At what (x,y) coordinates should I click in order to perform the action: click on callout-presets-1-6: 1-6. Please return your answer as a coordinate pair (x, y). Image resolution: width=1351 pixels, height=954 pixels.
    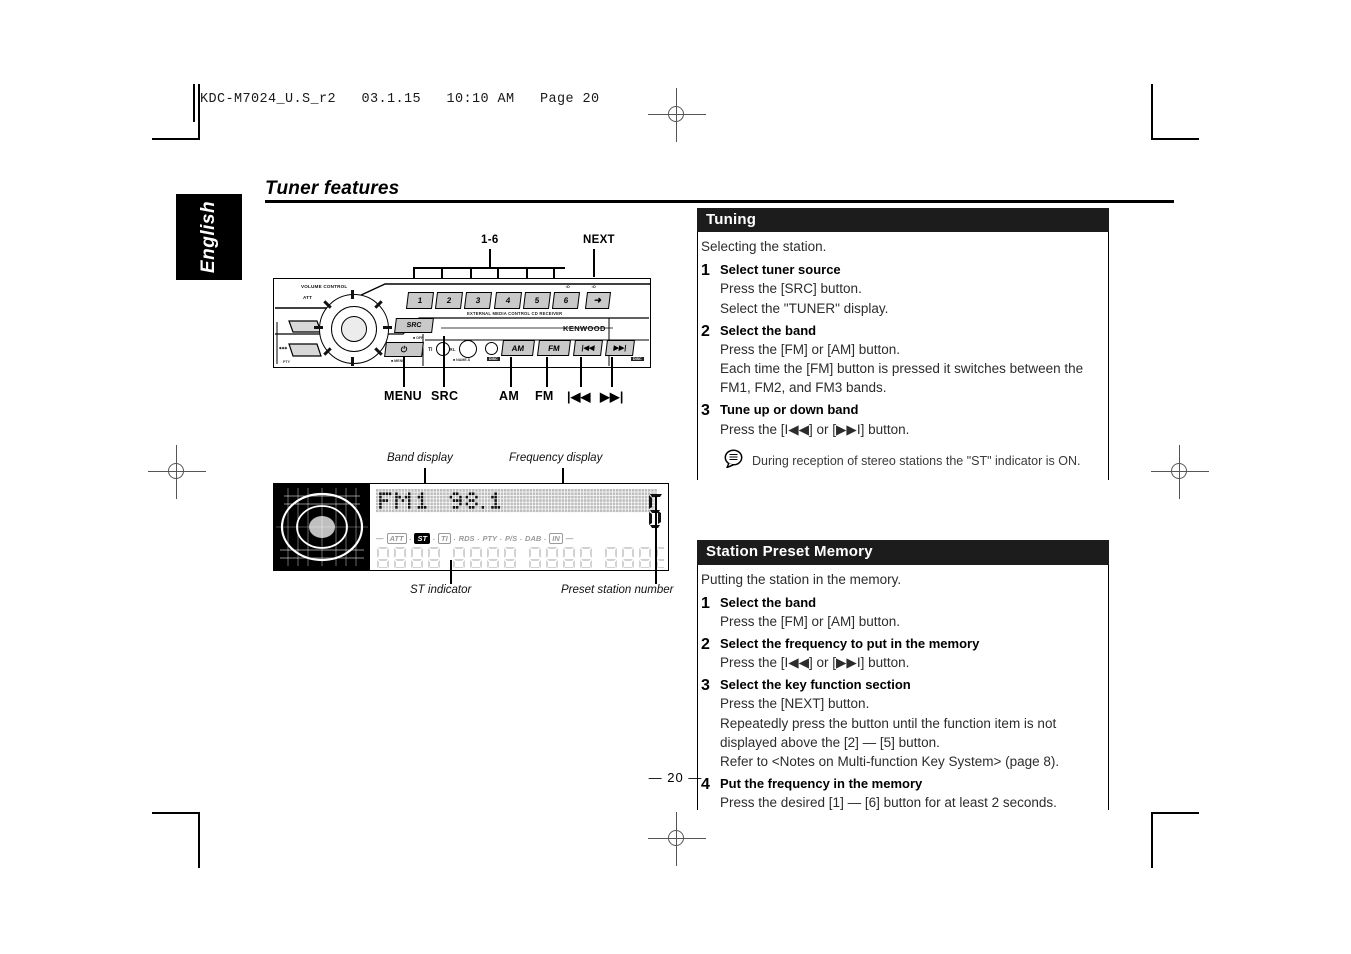
    Looking at the image, I should click on (490, 240).